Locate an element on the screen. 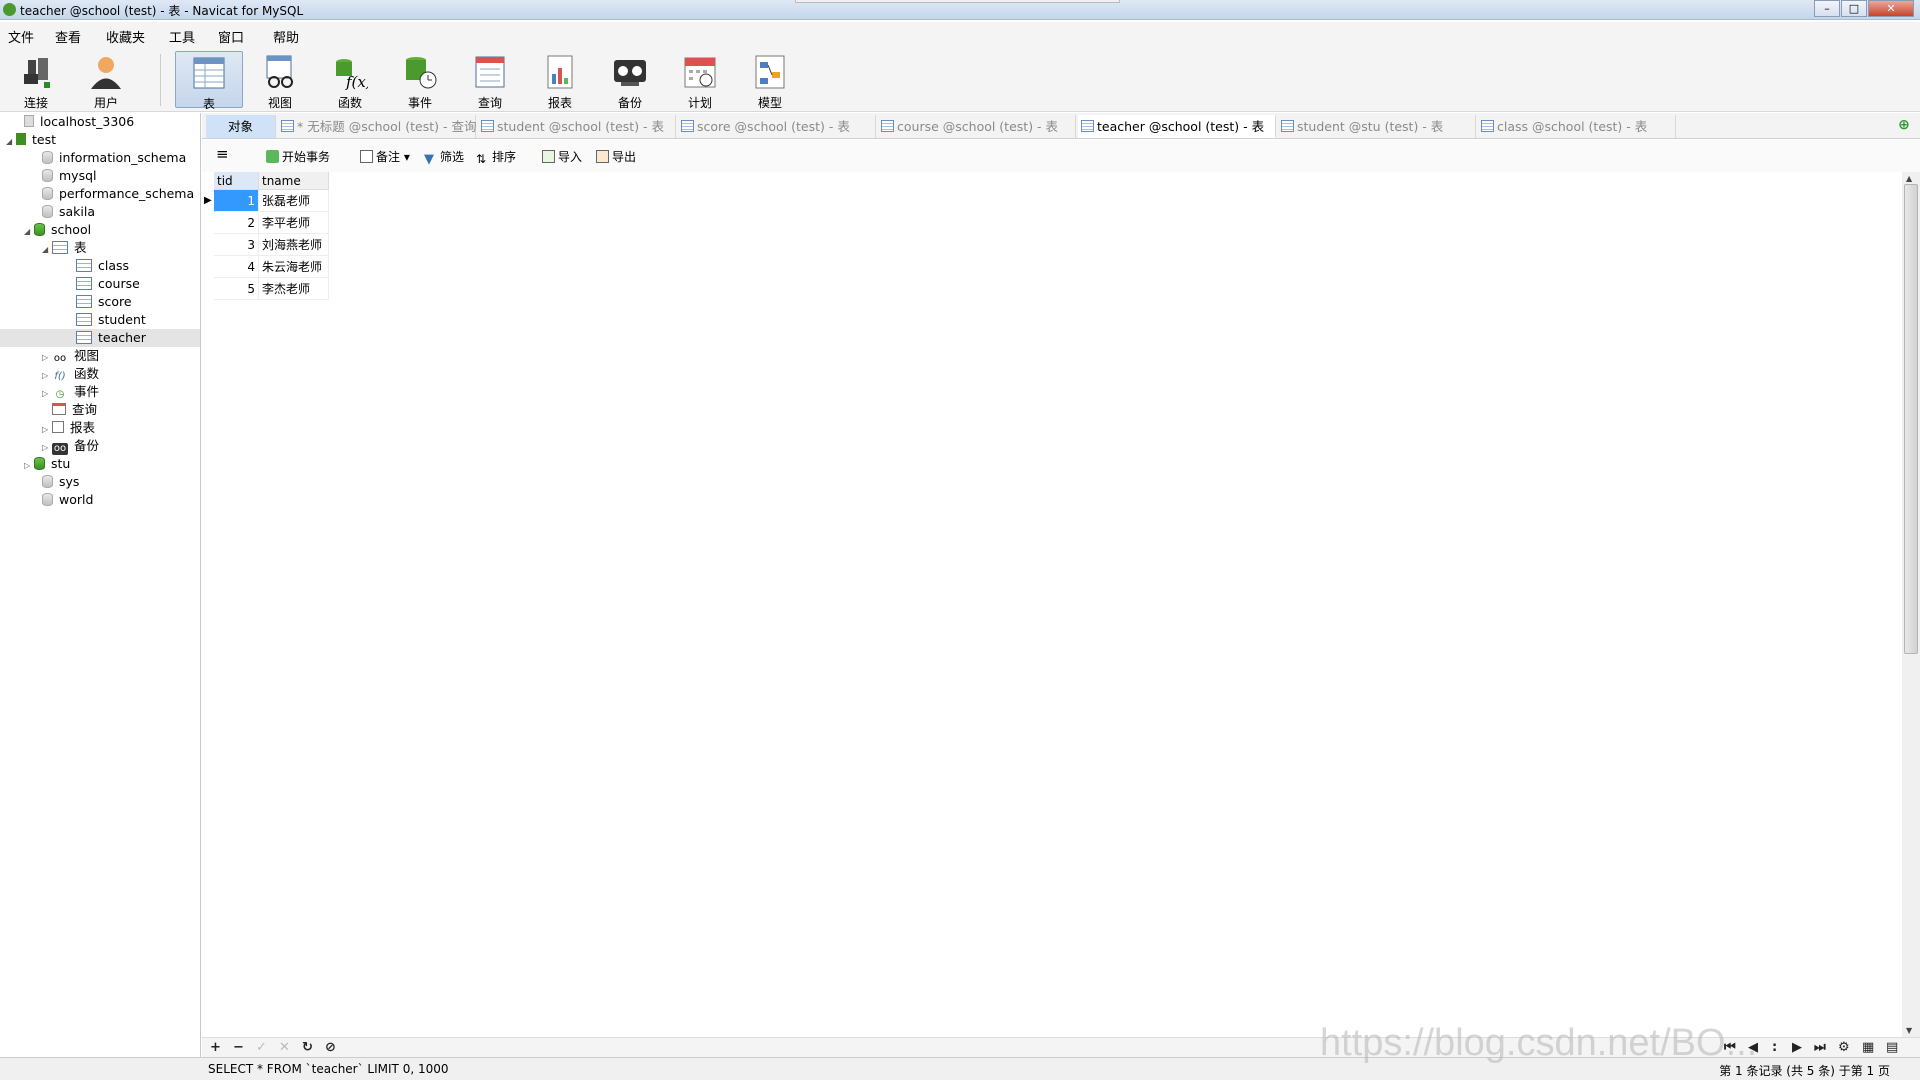 The image size is (1920, 1080). tree-db-world: world is located at coordinates (67, 500).